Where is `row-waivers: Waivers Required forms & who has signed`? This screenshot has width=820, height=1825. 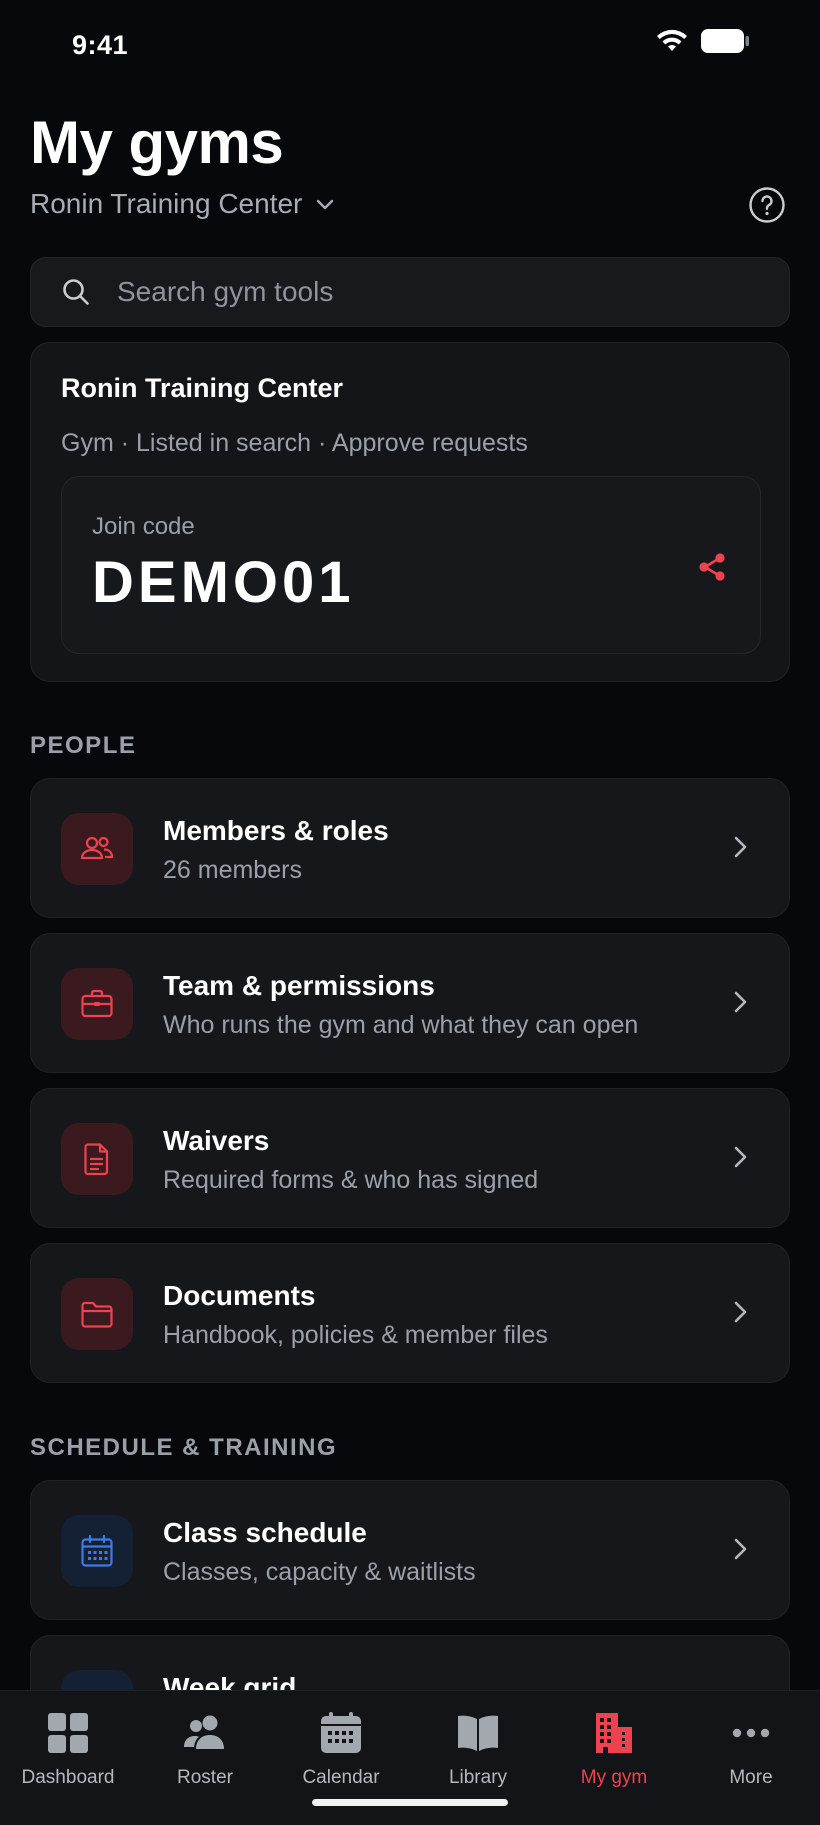
row-waivers: Waivers Required forms & who has signed is located at coordinates (410, 1158).